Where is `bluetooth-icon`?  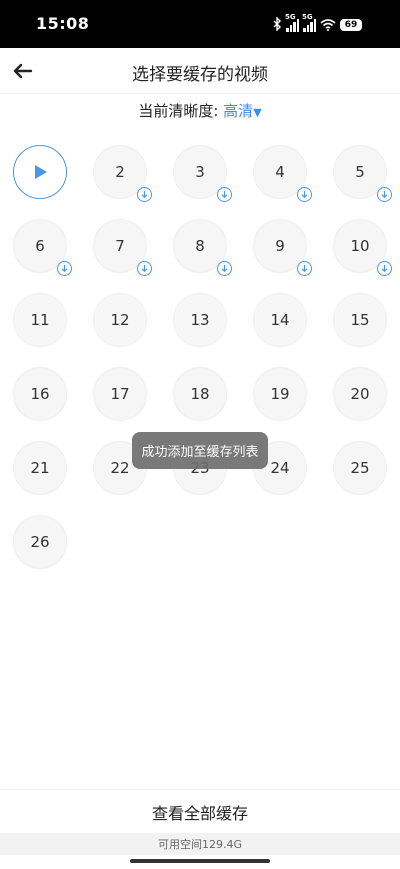 bluetooth-icon is located at coordinates (277, 25).